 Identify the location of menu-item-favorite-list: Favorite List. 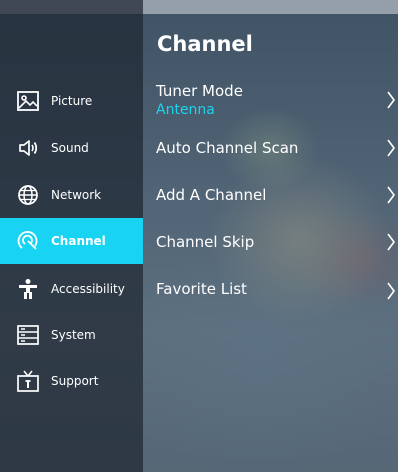
(270, 298).